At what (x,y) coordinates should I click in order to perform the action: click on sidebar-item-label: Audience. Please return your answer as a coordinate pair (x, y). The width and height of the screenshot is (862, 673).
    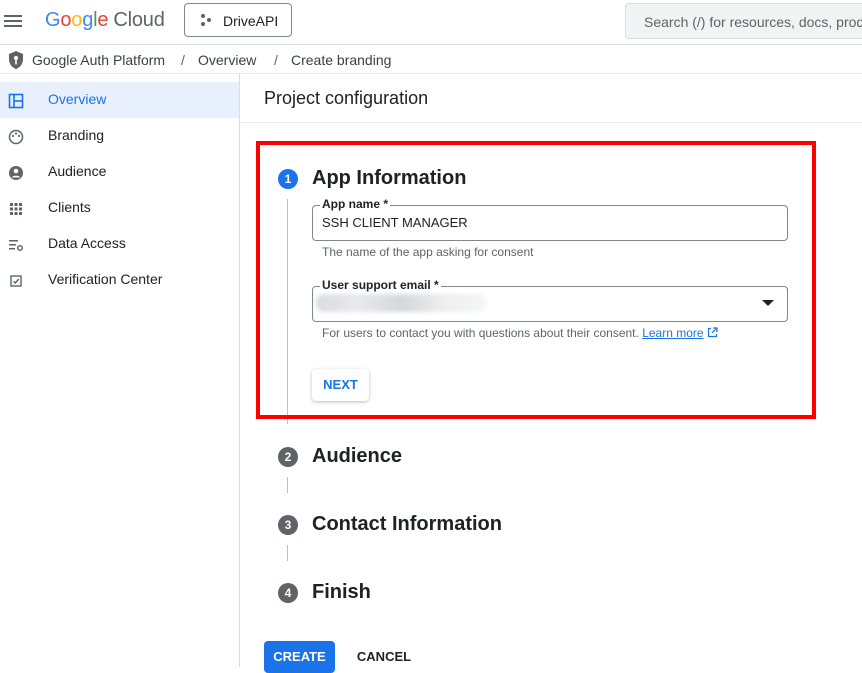
    Looking at the image, I should click on (77, 171).